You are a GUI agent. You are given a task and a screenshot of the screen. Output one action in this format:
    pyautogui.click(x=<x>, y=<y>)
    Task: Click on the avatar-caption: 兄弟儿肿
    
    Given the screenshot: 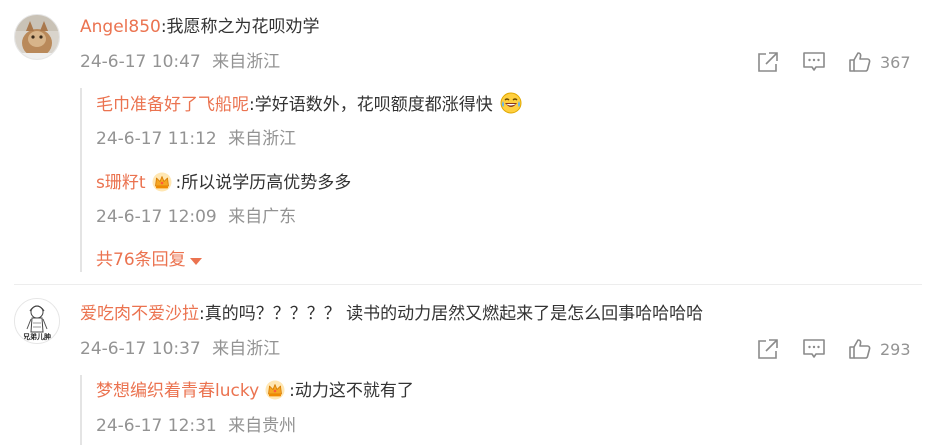 What is the action you would take?
    pyautogui.click(x=37, y=337)
    